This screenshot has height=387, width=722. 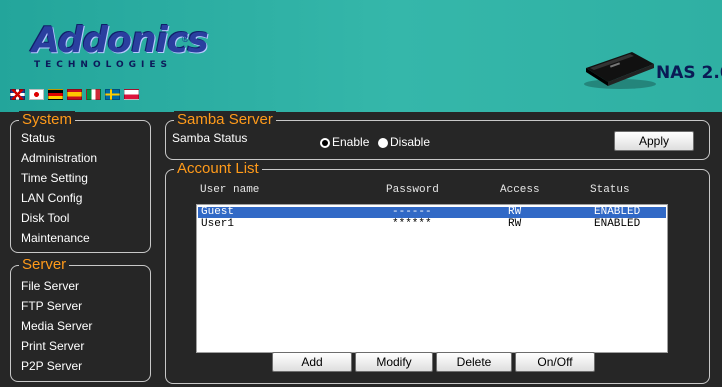 I want to click on samba-server-title: Samba Server, so click(x=225, y=120).